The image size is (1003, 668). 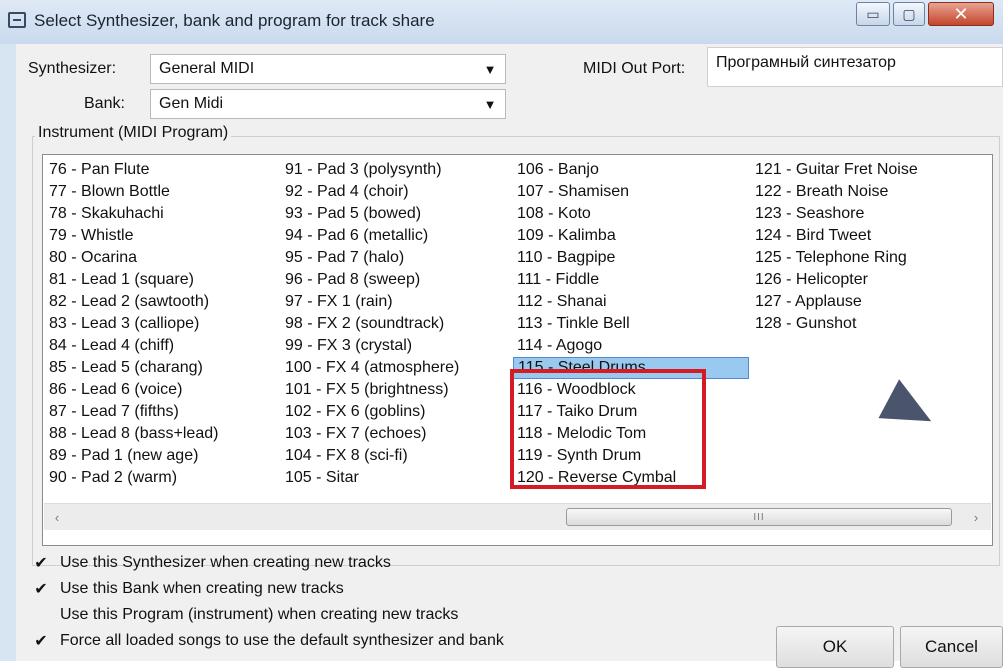 I want to click on instrument-item: 77 - Blown Bottle, so click(x=160, y=192).